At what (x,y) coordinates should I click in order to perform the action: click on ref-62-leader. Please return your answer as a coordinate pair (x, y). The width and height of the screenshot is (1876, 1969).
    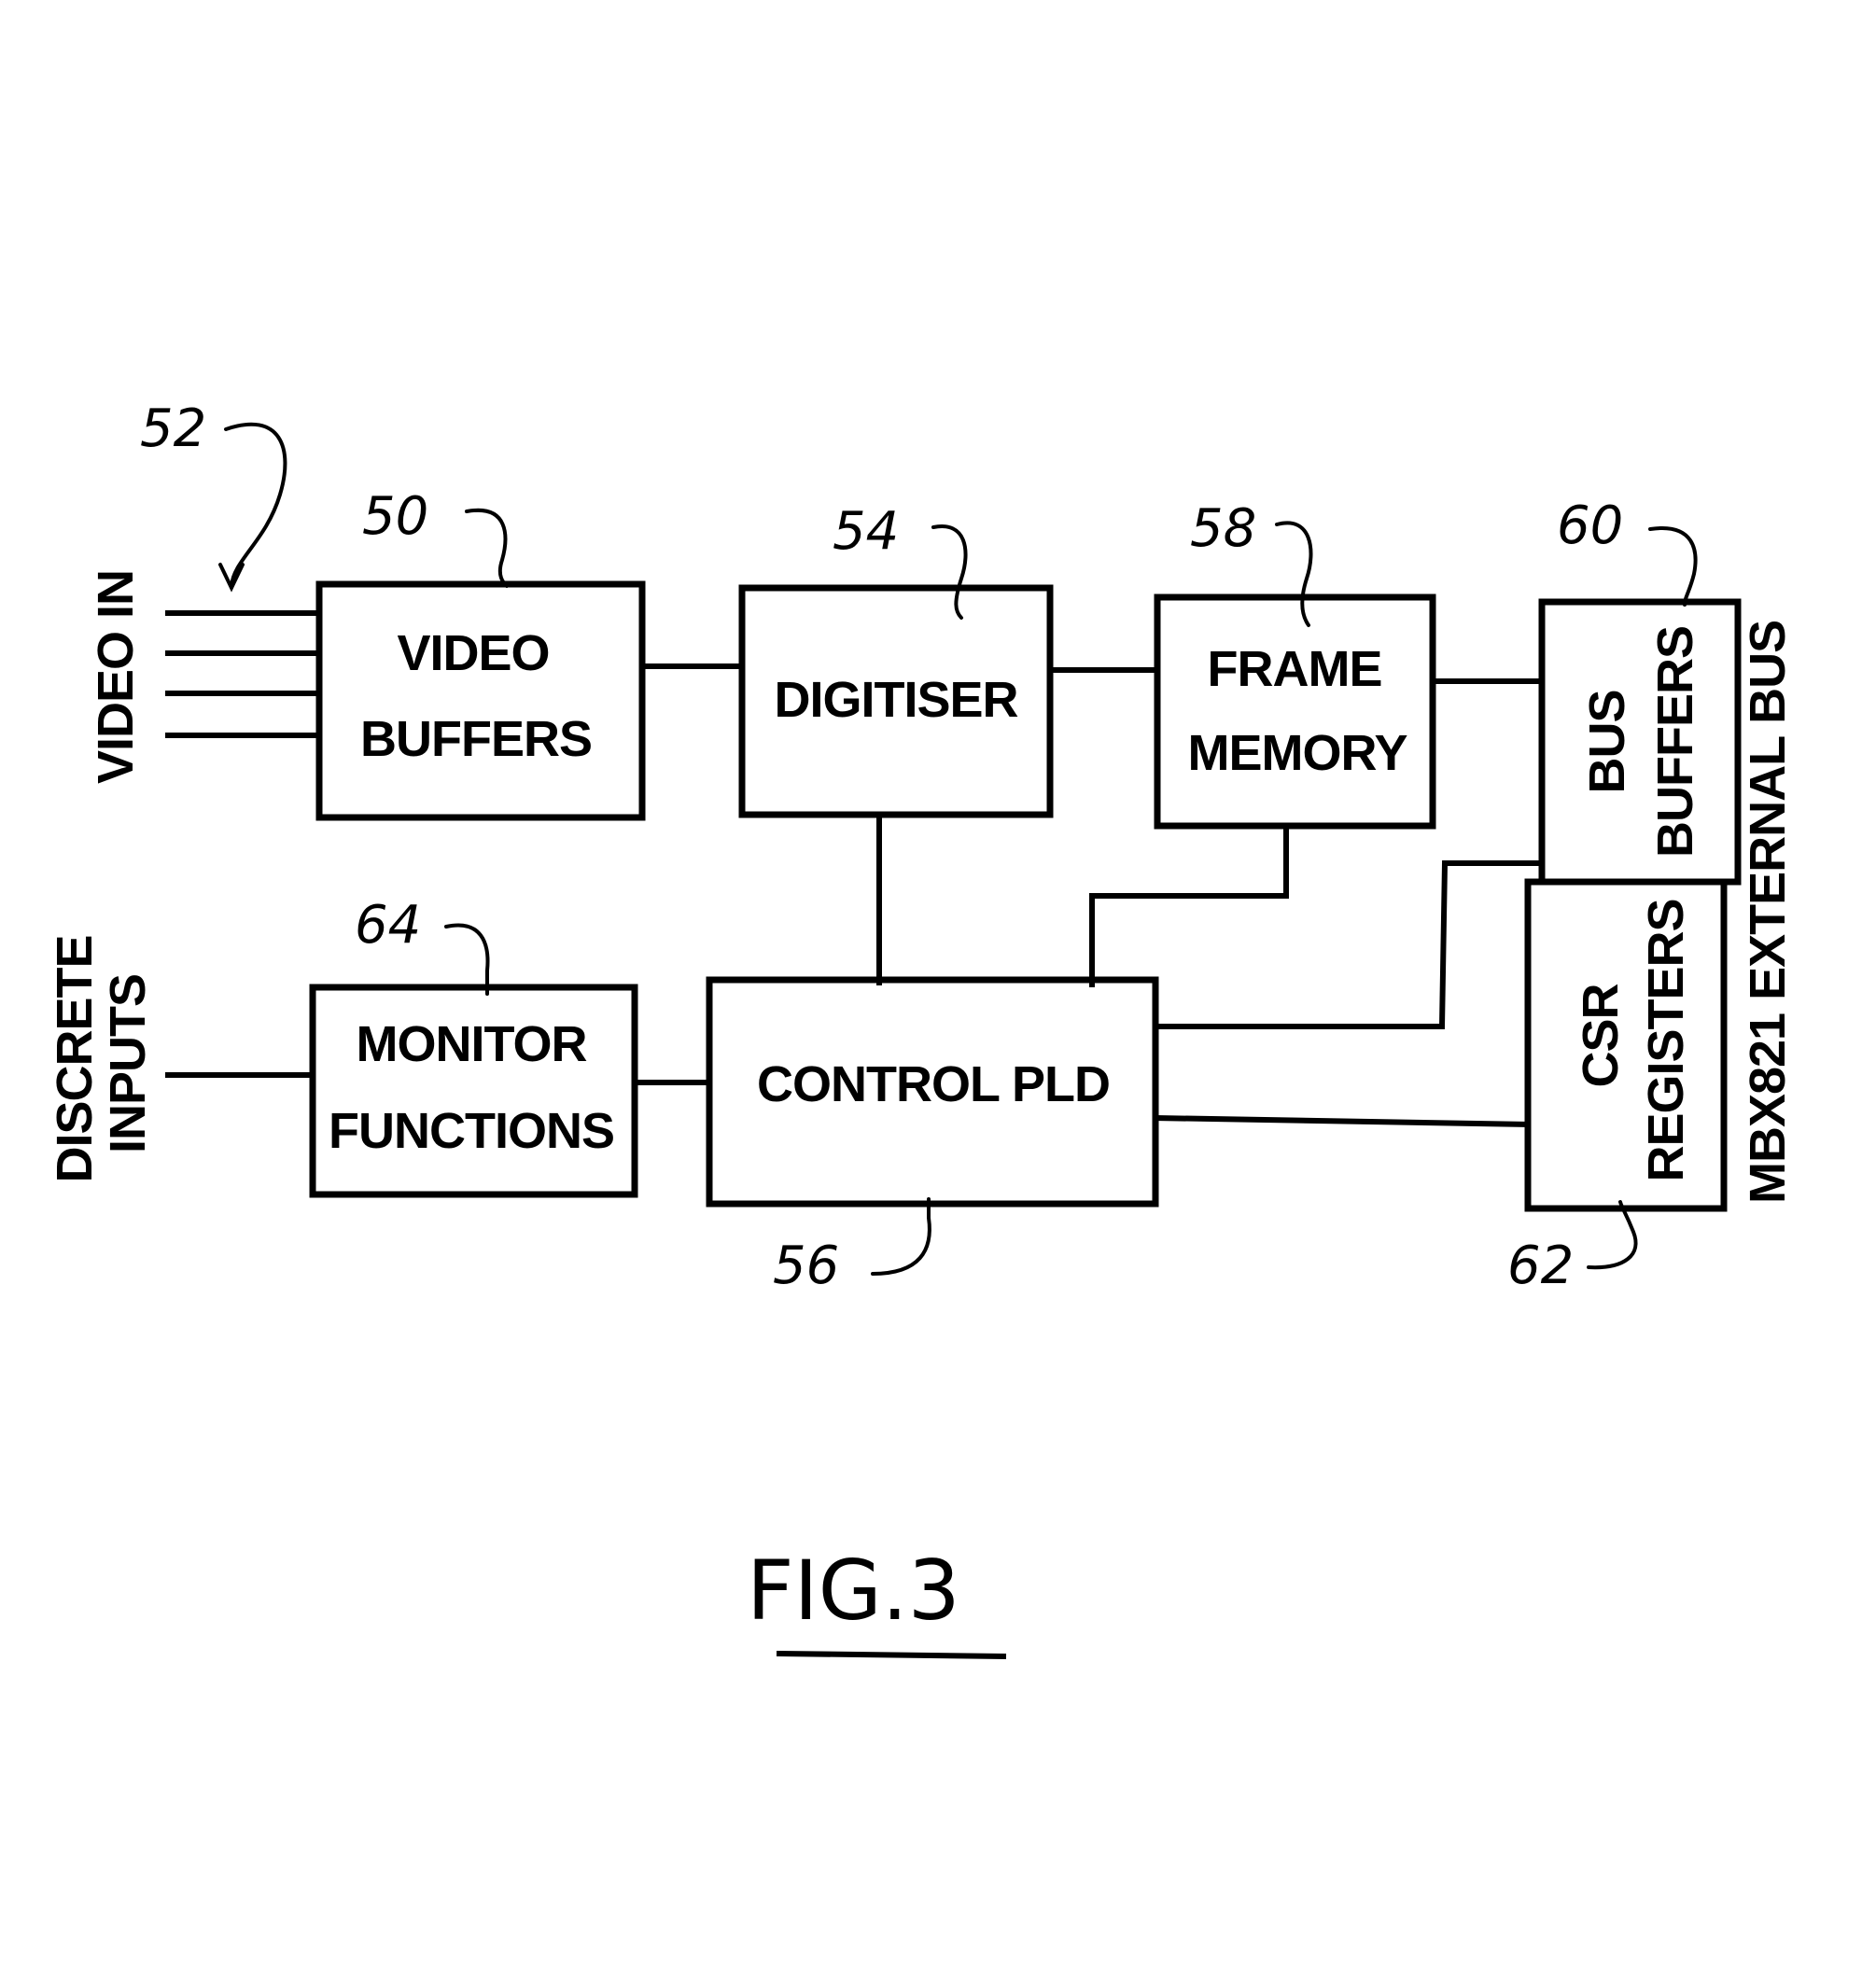
    Looking at the image, I should click on (1612, 1235).